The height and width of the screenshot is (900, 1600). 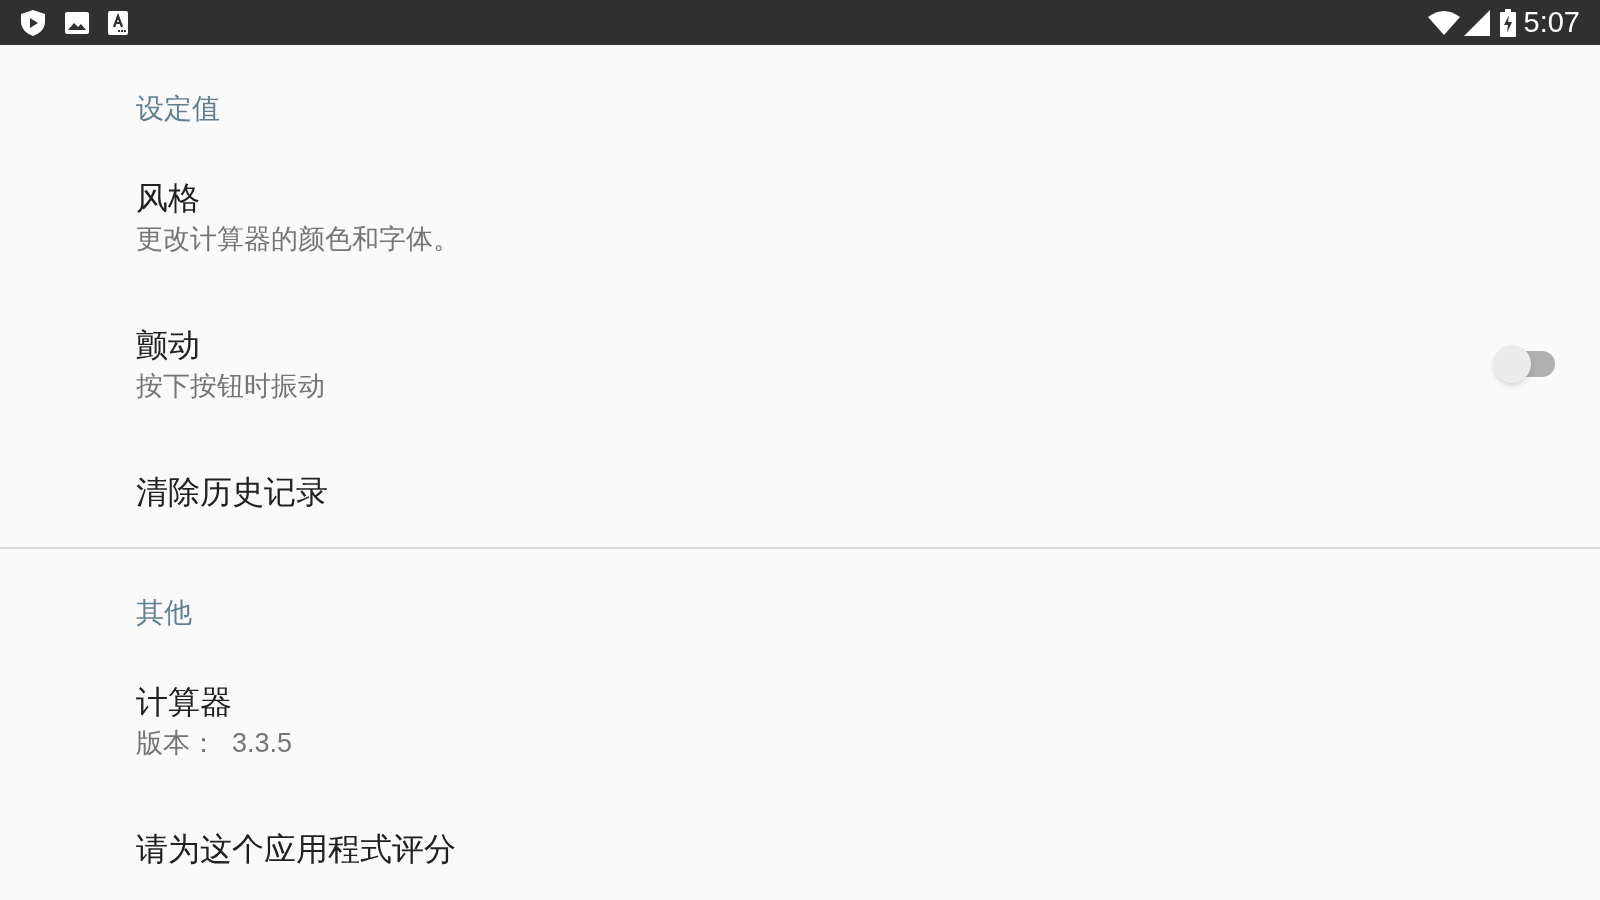 I want to click on shield-play-icon, so click(x=33, y=22).